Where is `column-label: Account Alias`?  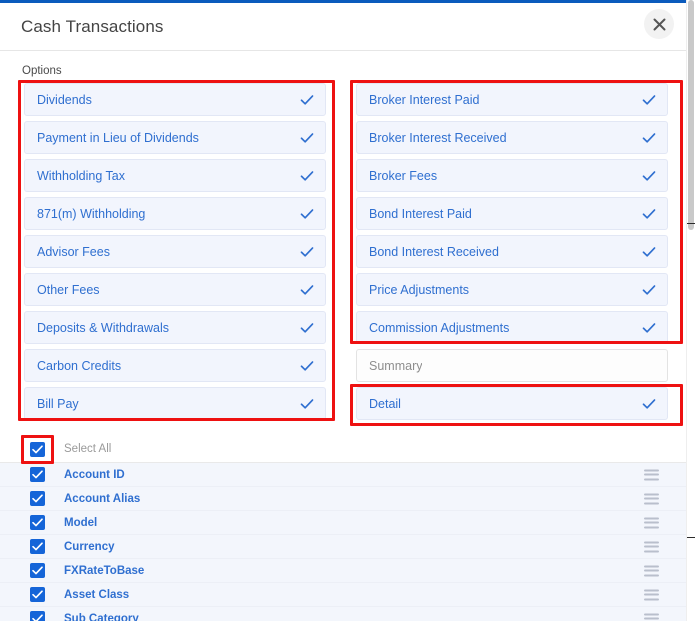 column-label: Account Alias is located at coordinates (102, 498).